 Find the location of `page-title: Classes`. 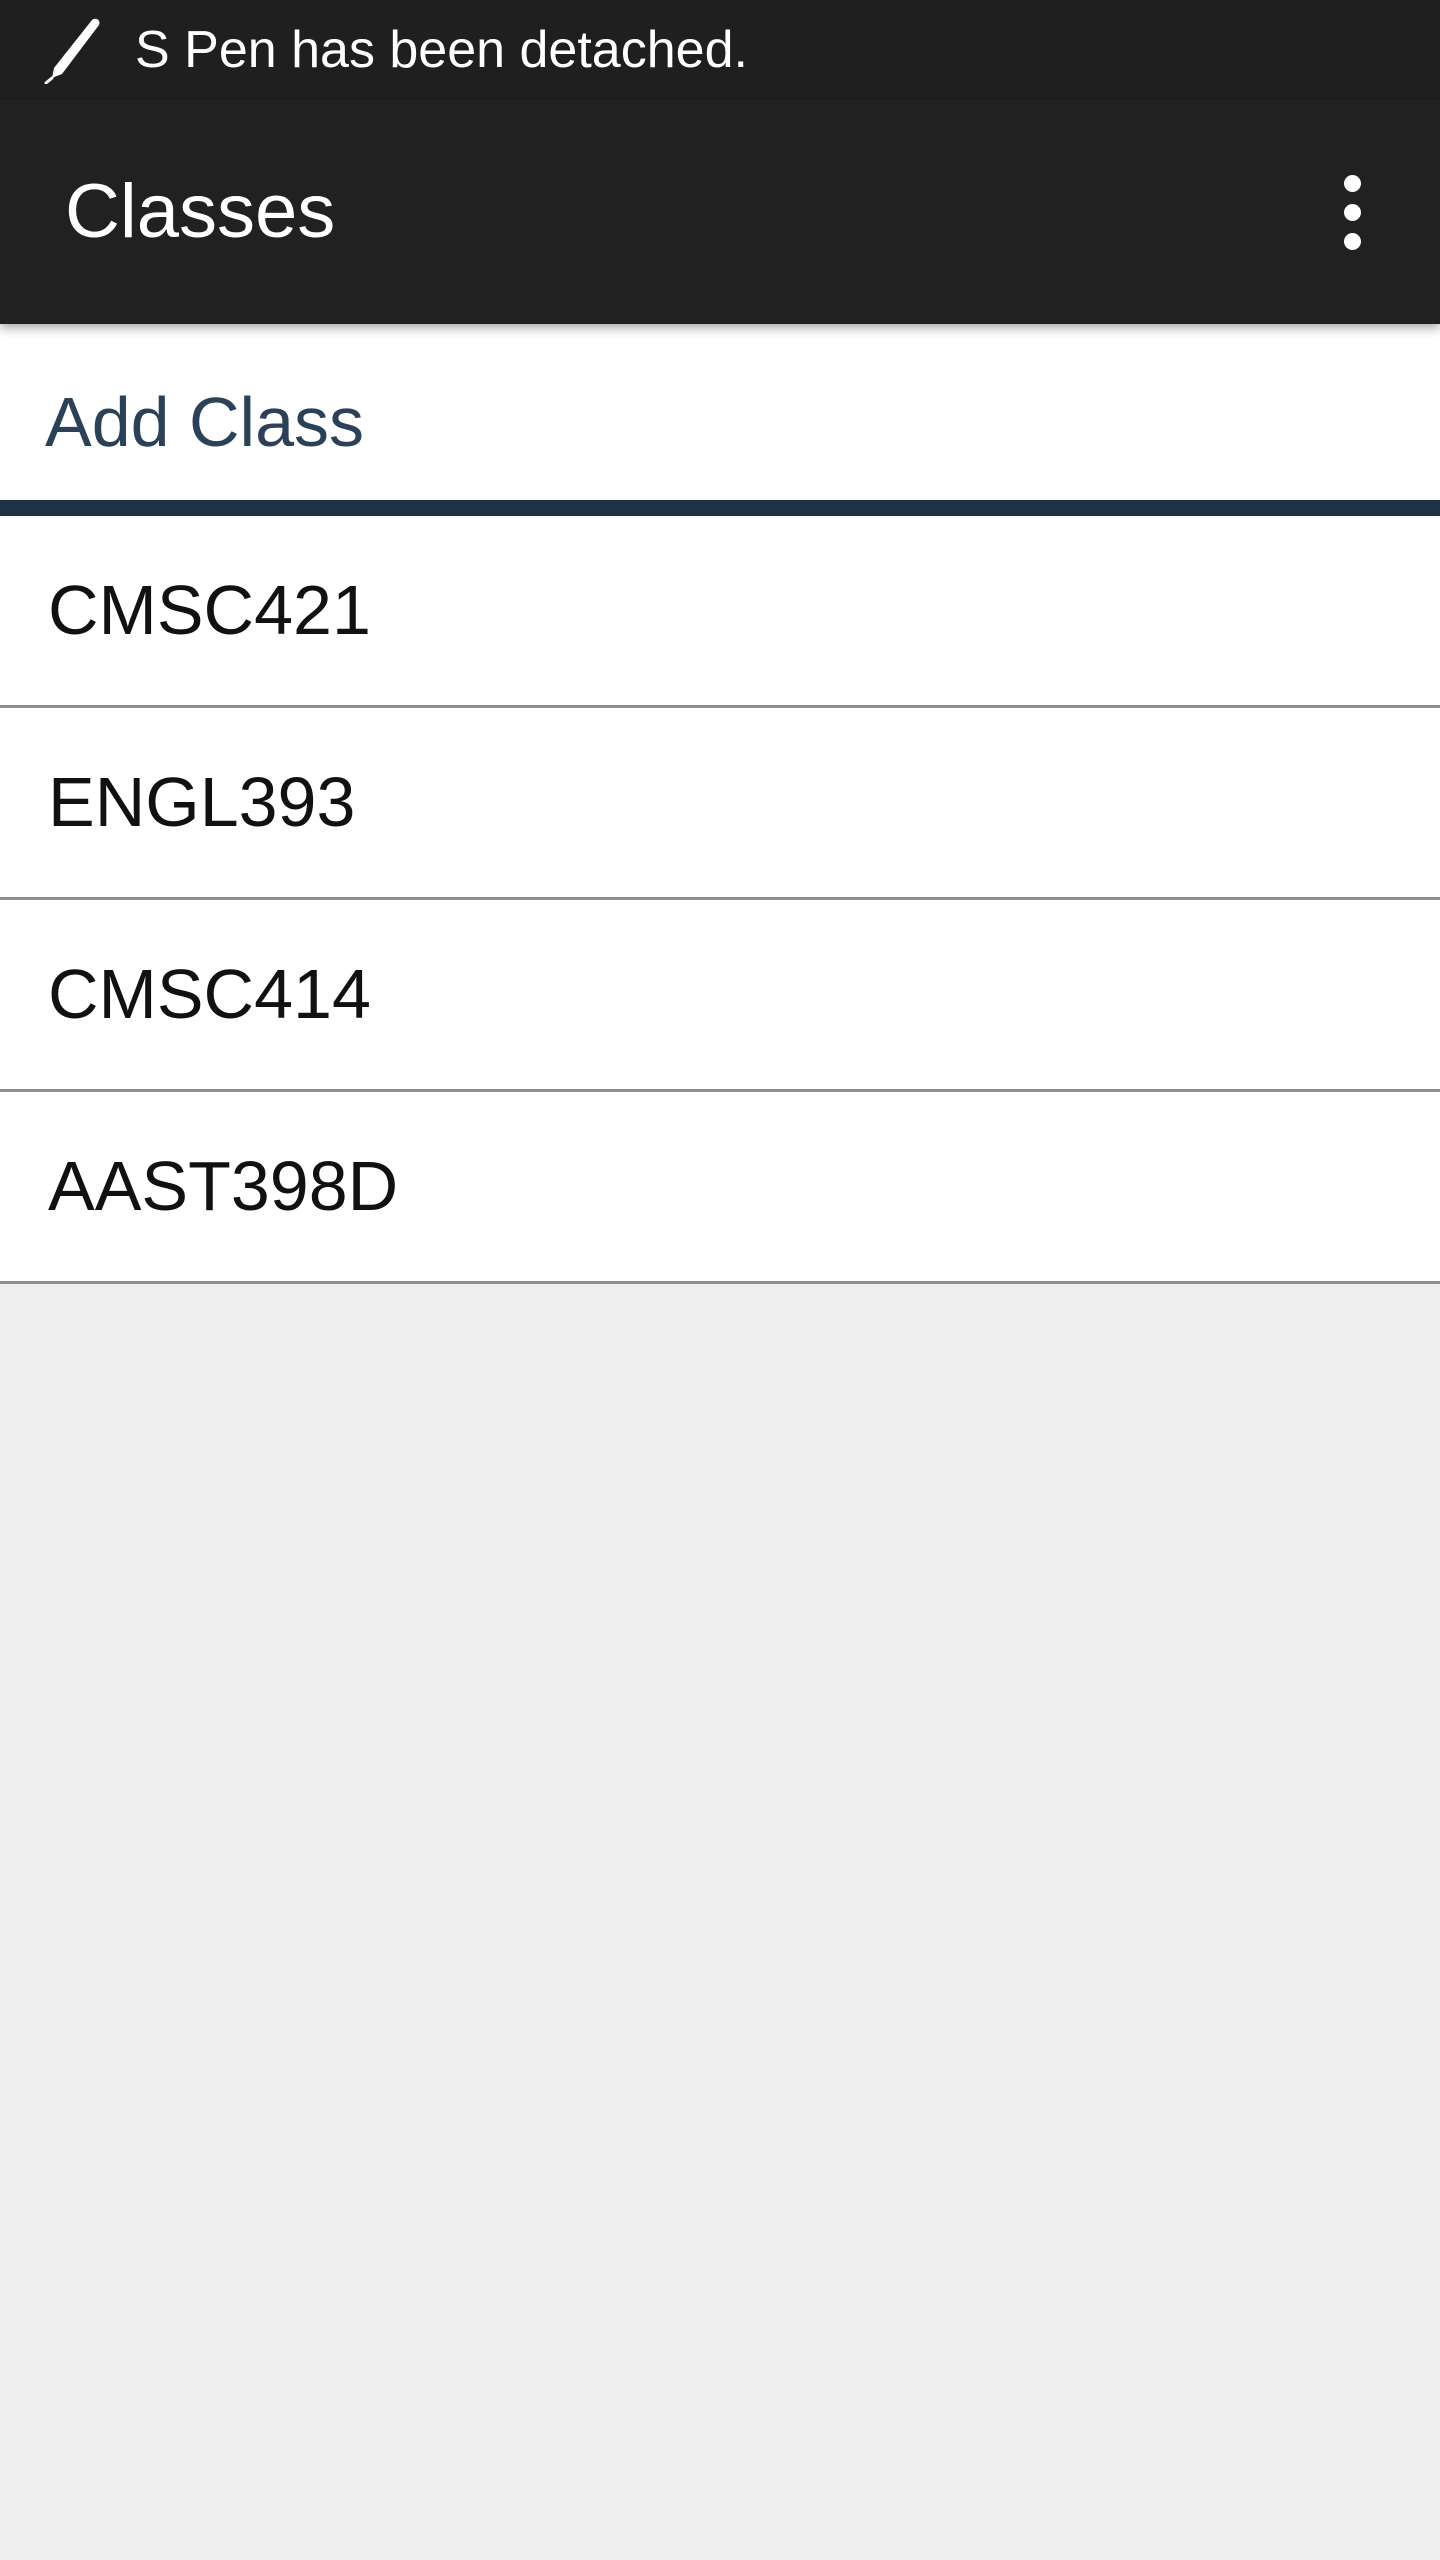

page-title: Classes is located at coordinates (200, 211).